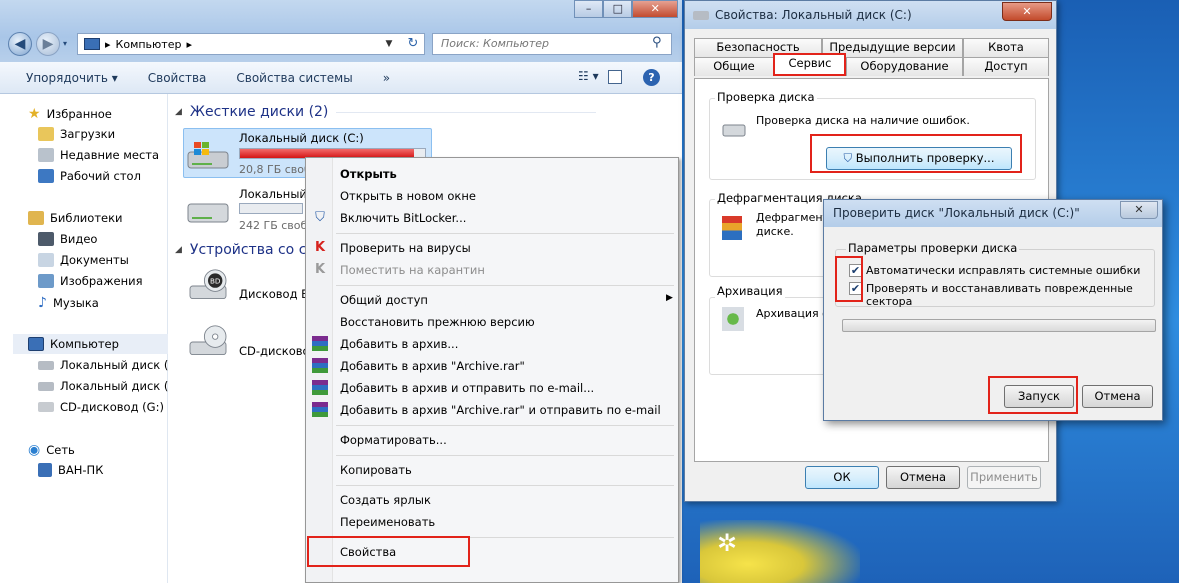 This screenshot has width=1179, height=583. What do you see at coordinates (69, 44) in the screenshot?
I see `history-dropdown-icon: ▾` at bounding box center [69, 44].